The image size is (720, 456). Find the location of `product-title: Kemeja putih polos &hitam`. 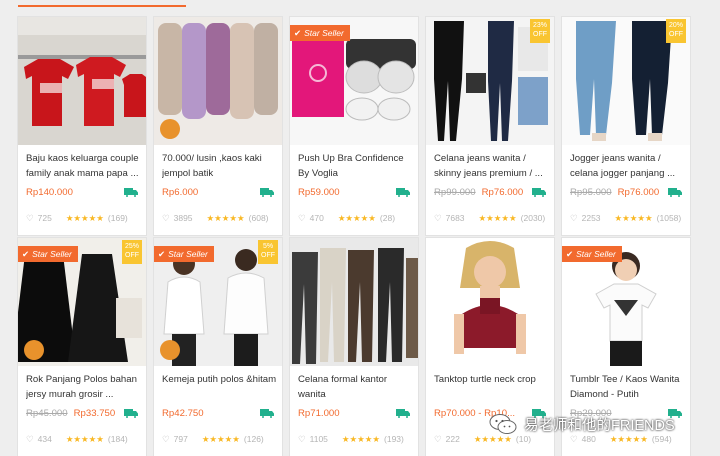

product-title: Kemeja putih polos &hitam is located at coordinates (220, 387).